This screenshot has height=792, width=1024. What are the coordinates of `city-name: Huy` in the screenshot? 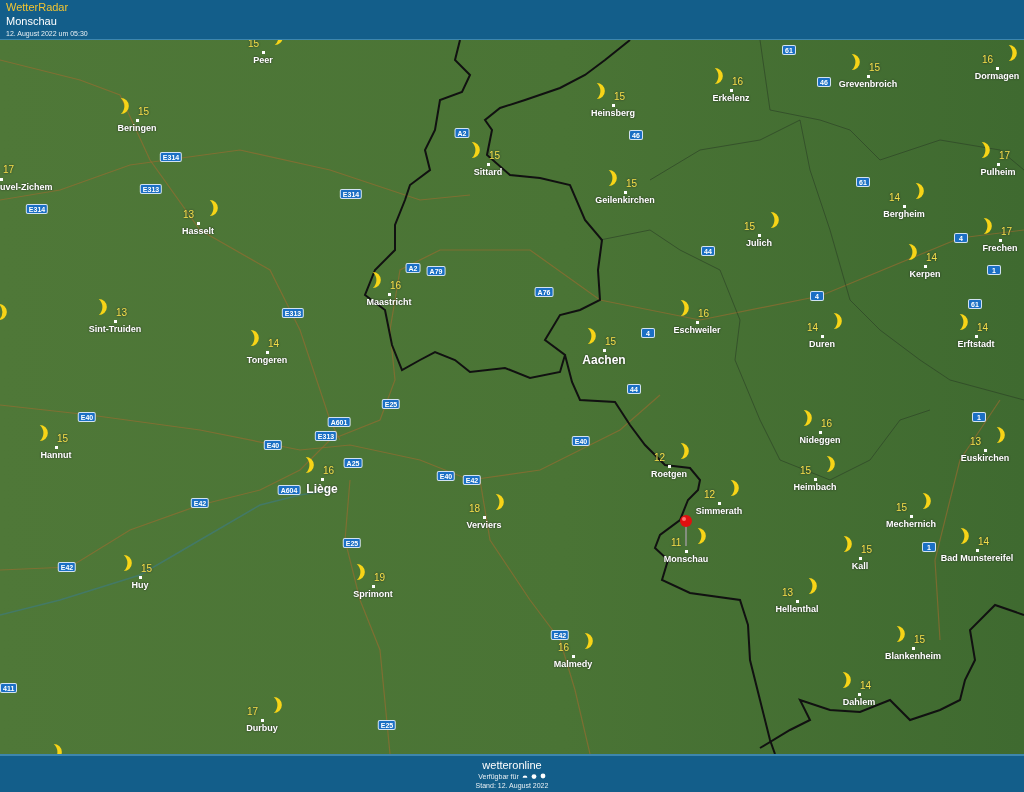 It's located at (140, 585).